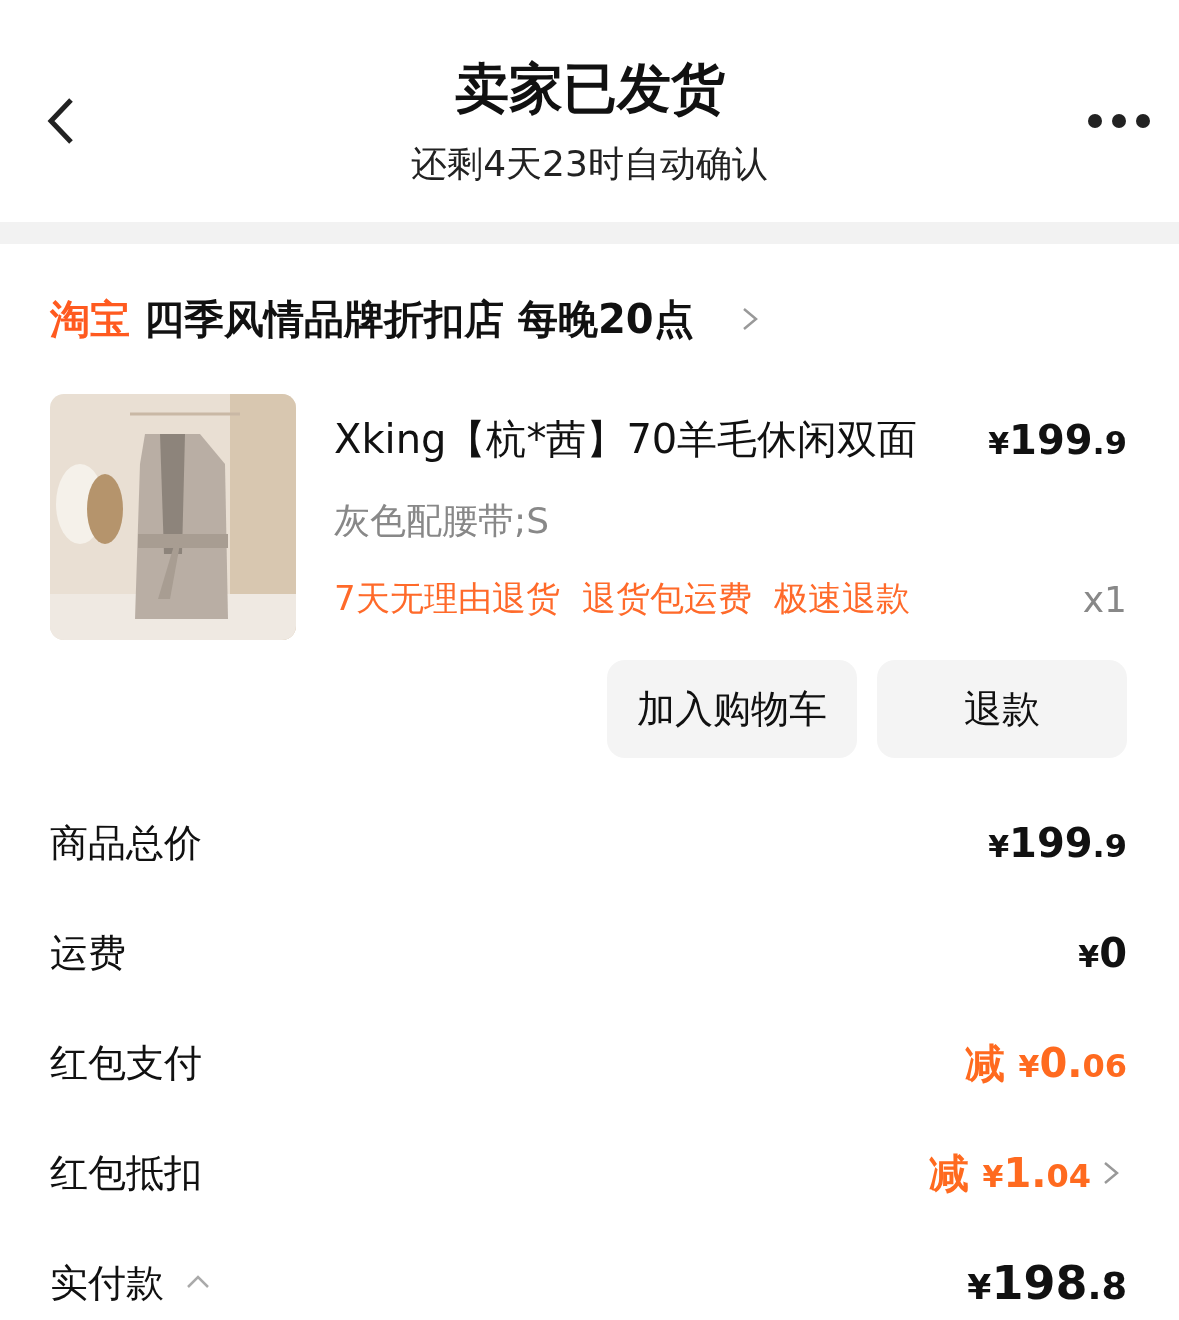  What do you see at coordinates (126, 1063) in the screenshot?
I see `summary-label: 红包支付` at bounding box center [126, 1063].